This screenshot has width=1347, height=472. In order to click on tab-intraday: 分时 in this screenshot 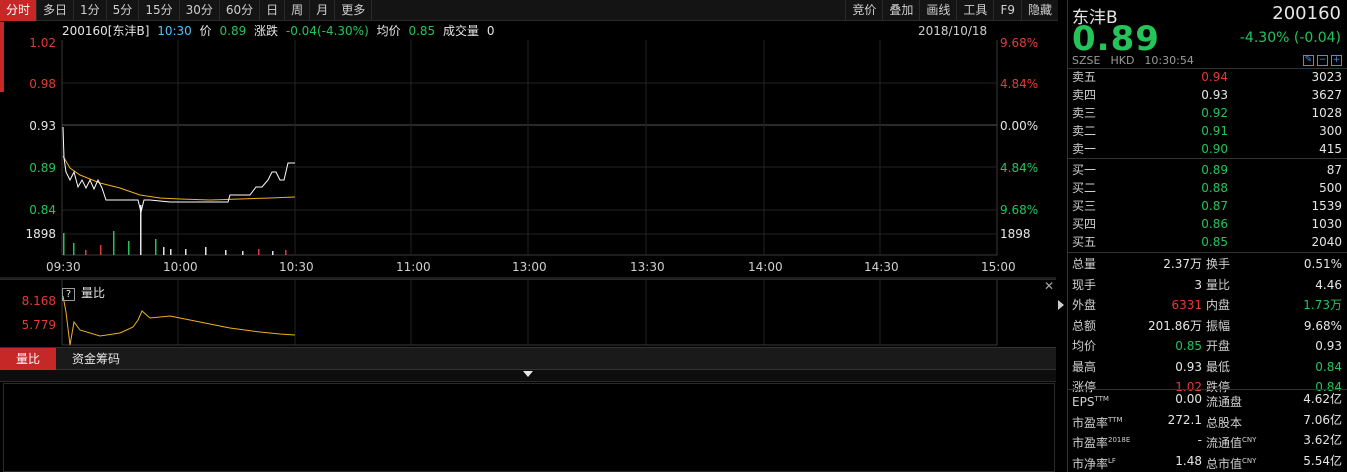, I will do `click(19, 10)`.